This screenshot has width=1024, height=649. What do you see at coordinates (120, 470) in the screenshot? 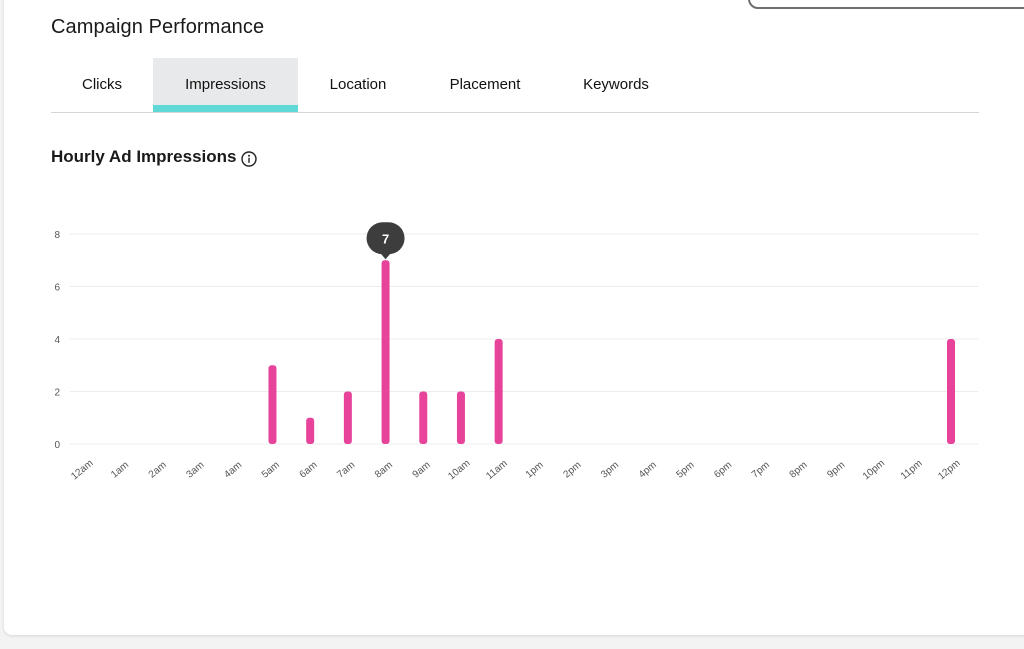
I see `x-tick-label: 1am` at bounding box center [120, 470].